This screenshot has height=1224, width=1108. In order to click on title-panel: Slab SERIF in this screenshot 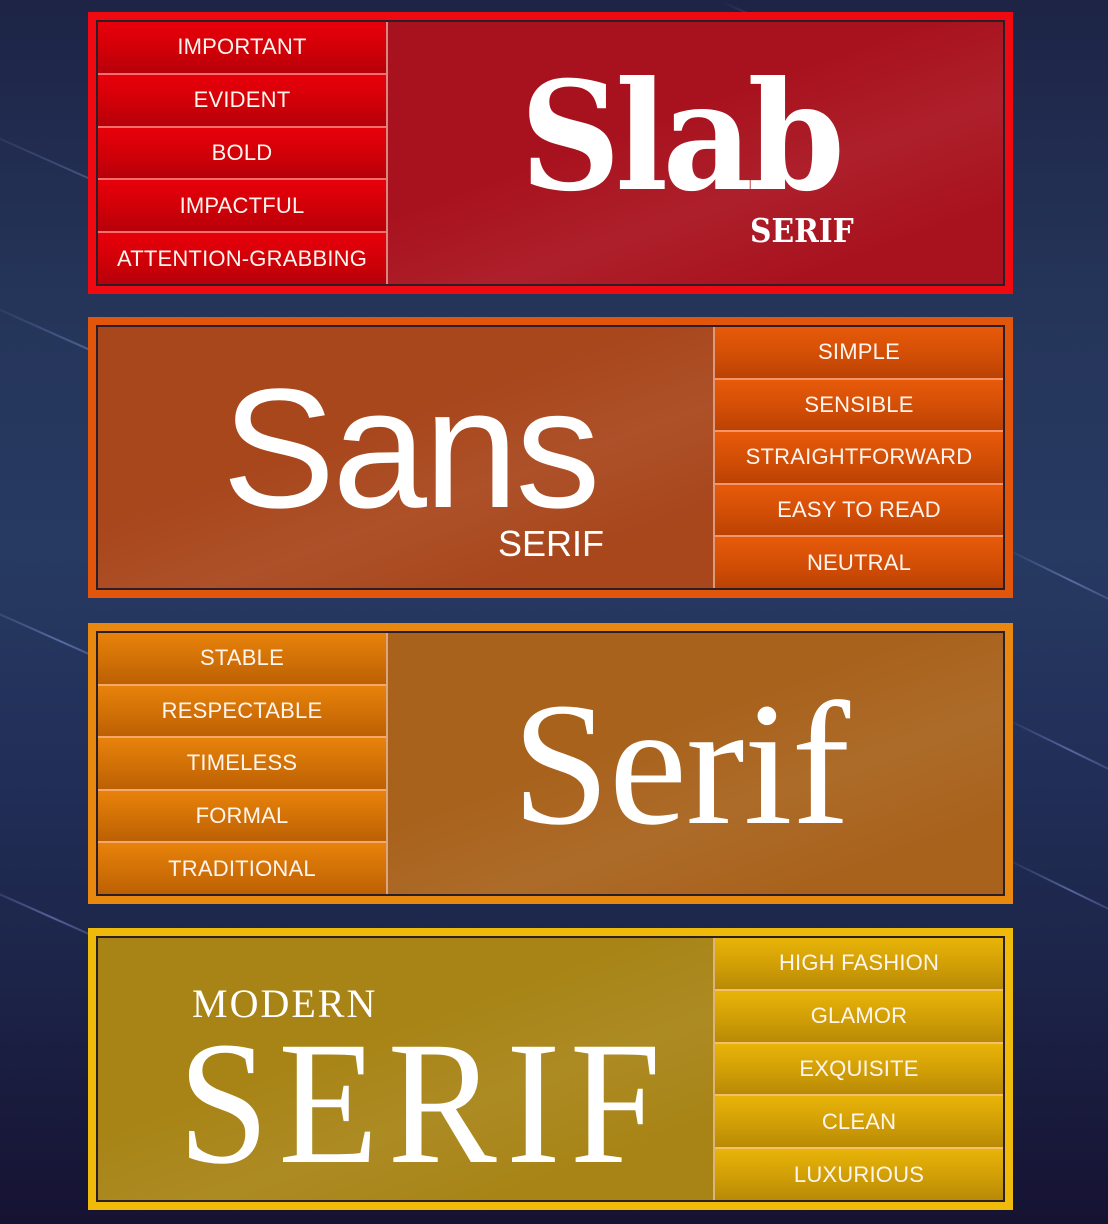, I will do `click(695, 153)`.